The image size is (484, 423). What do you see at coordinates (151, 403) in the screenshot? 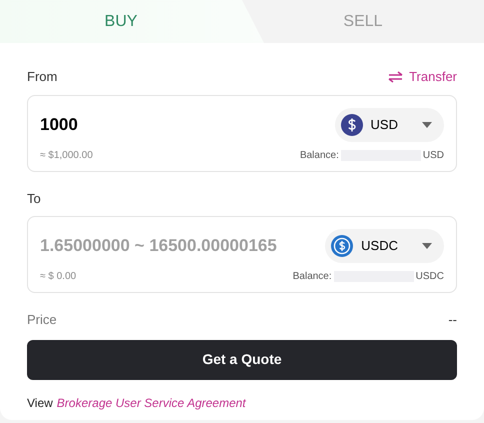
I see `agreement-link: Brokerage User Service Agreement` at bounding box center [151, 403].